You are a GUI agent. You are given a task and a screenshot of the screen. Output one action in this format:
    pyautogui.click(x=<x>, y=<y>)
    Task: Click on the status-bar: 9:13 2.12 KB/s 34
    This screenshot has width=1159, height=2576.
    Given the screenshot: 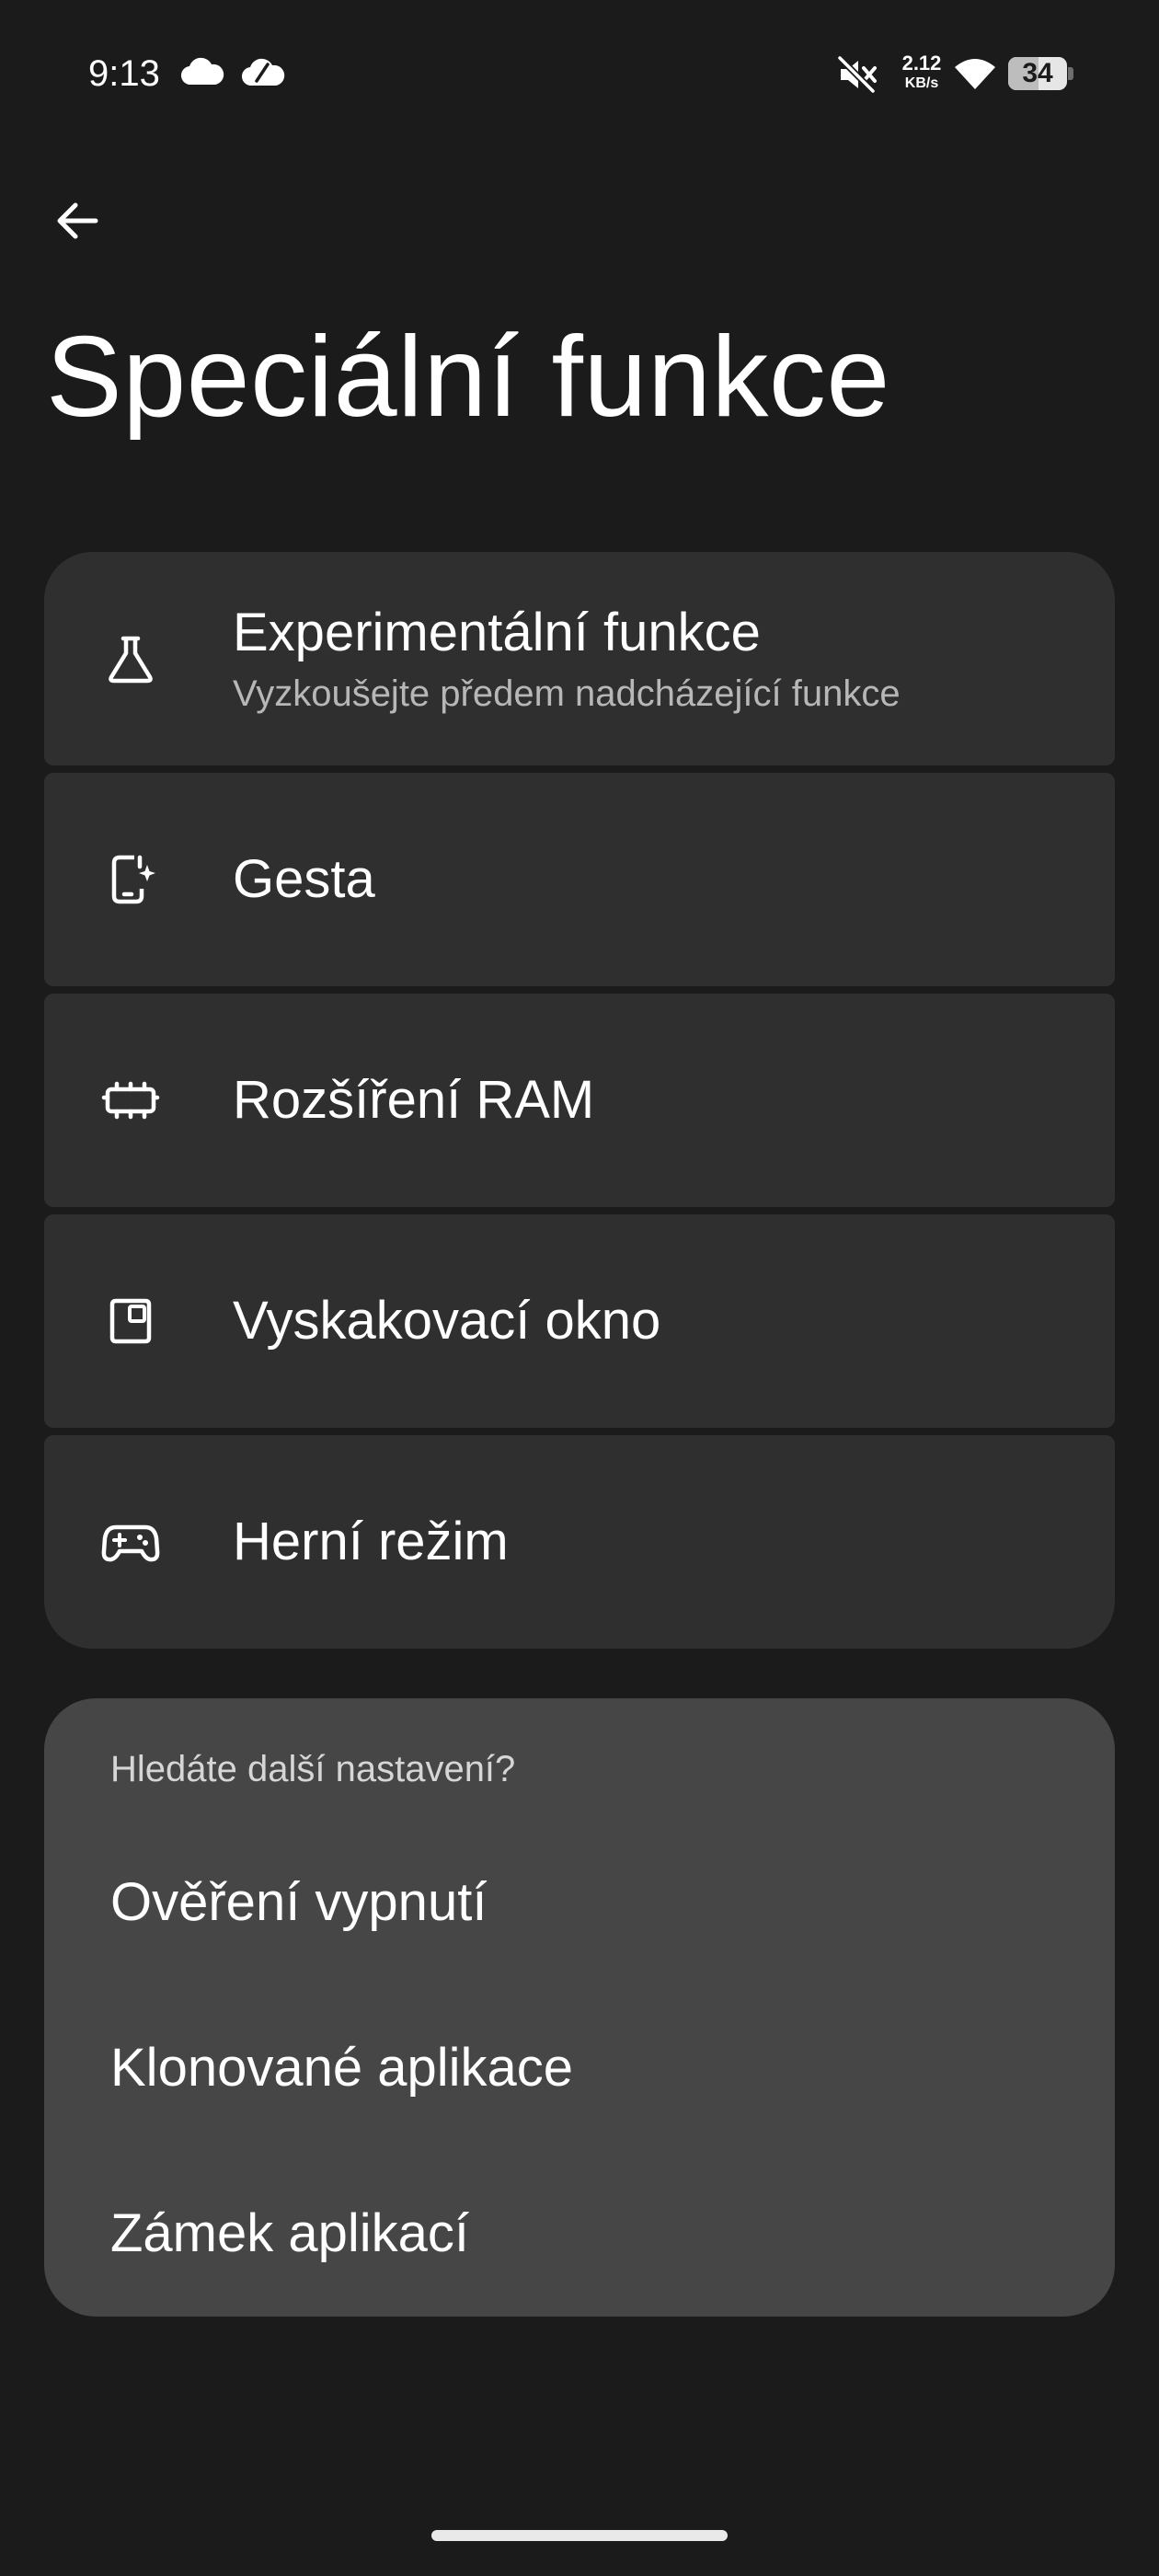 What is the action you would take?
    pyautogui.click(x=579, y=73)
    